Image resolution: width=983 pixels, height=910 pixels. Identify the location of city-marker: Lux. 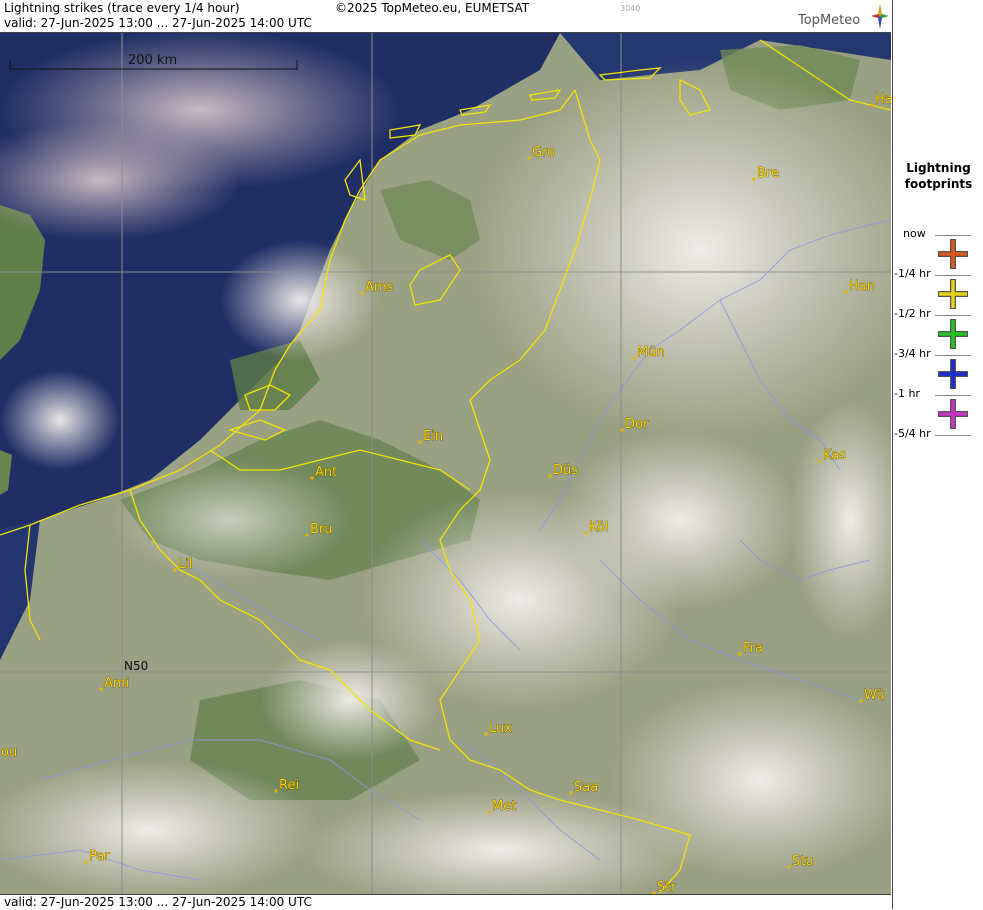
(498, 728).